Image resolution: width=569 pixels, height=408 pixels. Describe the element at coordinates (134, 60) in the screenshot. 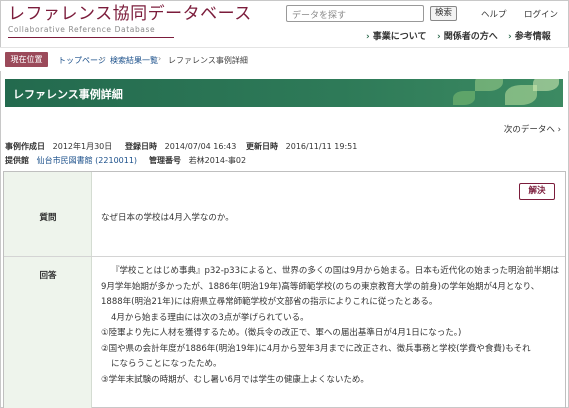

I see `breadcrumb-results: 検索結果一覧` at that location.